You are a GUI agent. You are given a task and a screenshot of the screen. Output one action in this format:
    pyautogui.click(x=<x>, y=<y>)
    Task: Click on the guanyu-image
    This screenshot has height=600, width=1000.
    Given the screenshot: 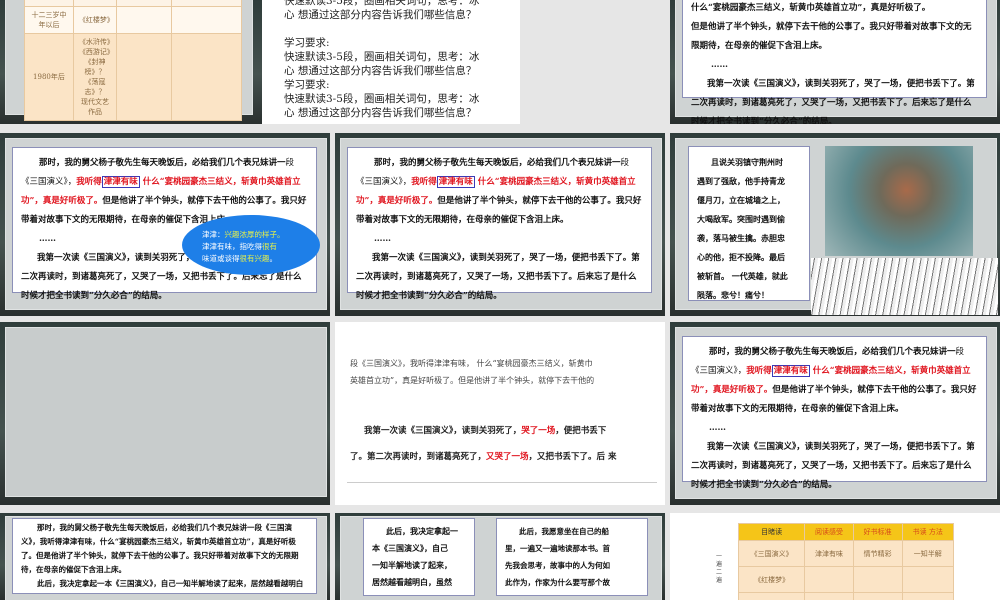 What is the action you would take?
    pyautogui.click(x=899, y=201)
    